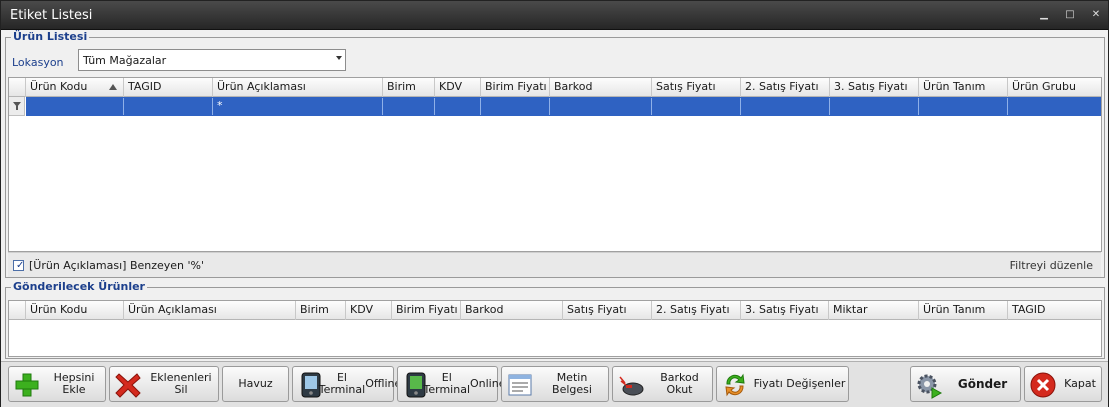 Image resolution: width=1109 pixels, height=407 pixels. I want to click on filter-cell-urun-tanim, so click(963, 106).